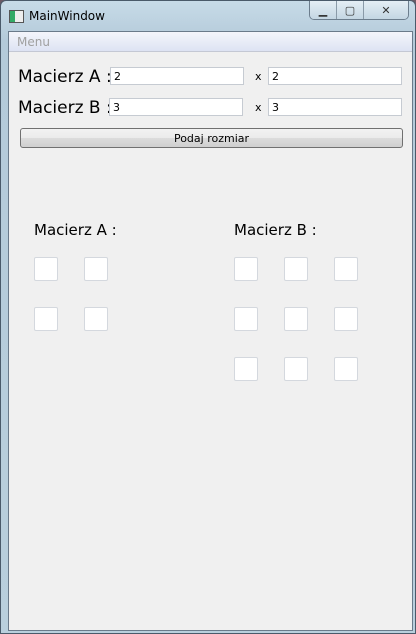  What do you see at coordinates (16, 16) in the screenshot?
I see `app-icon` at bounding box center [16, 16].